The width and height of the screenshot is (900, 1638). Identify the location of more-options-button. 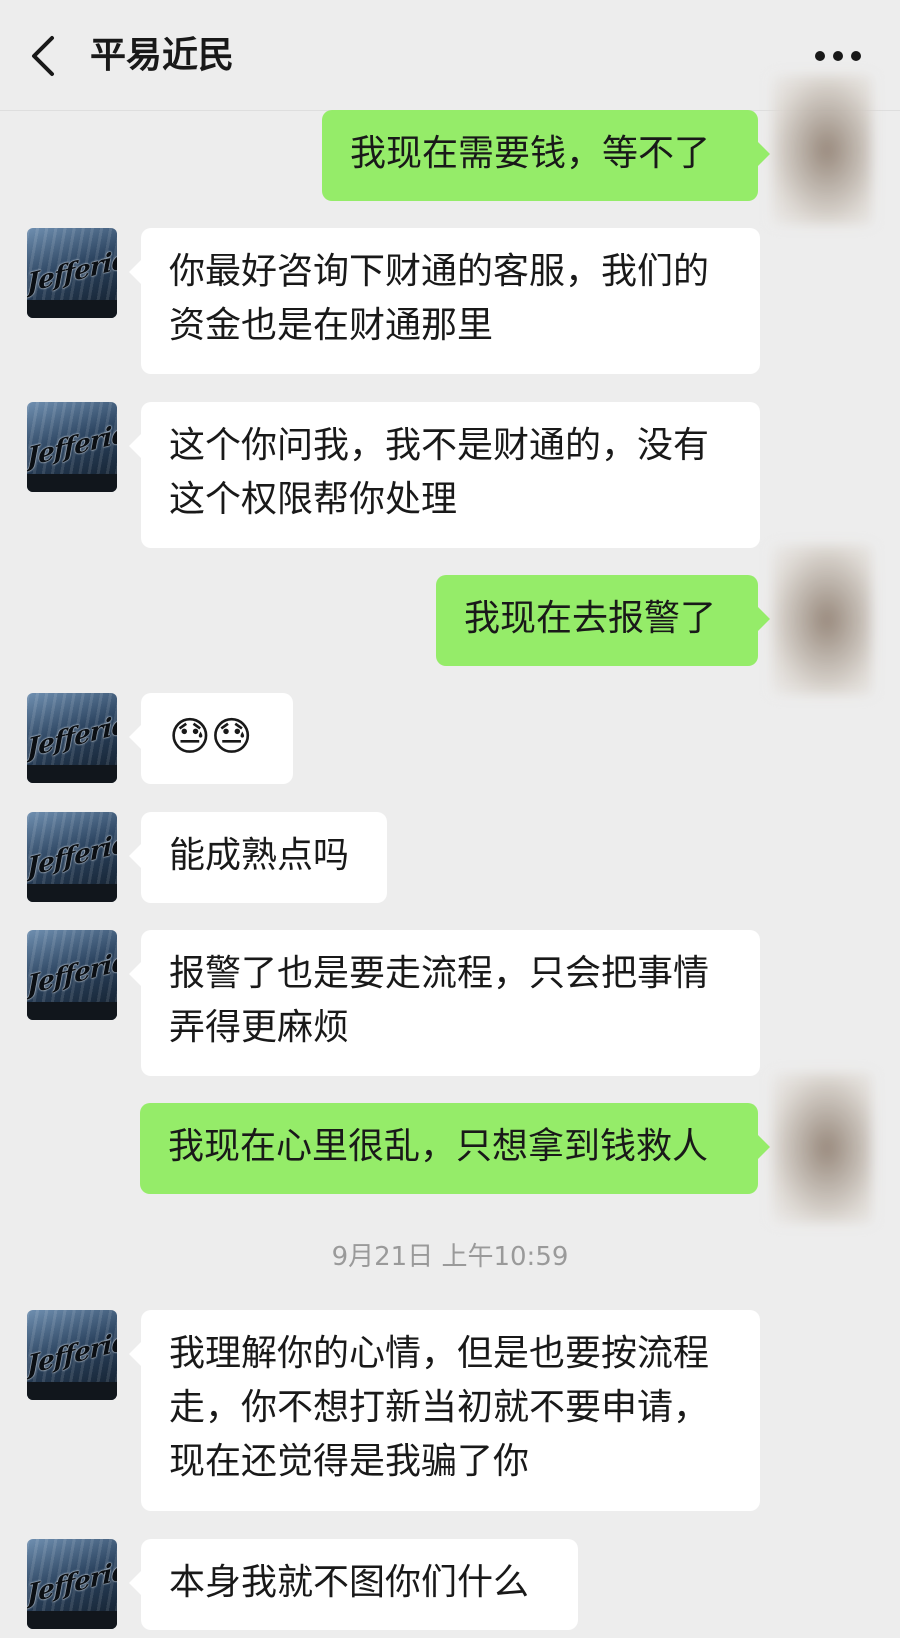
(838, 56).